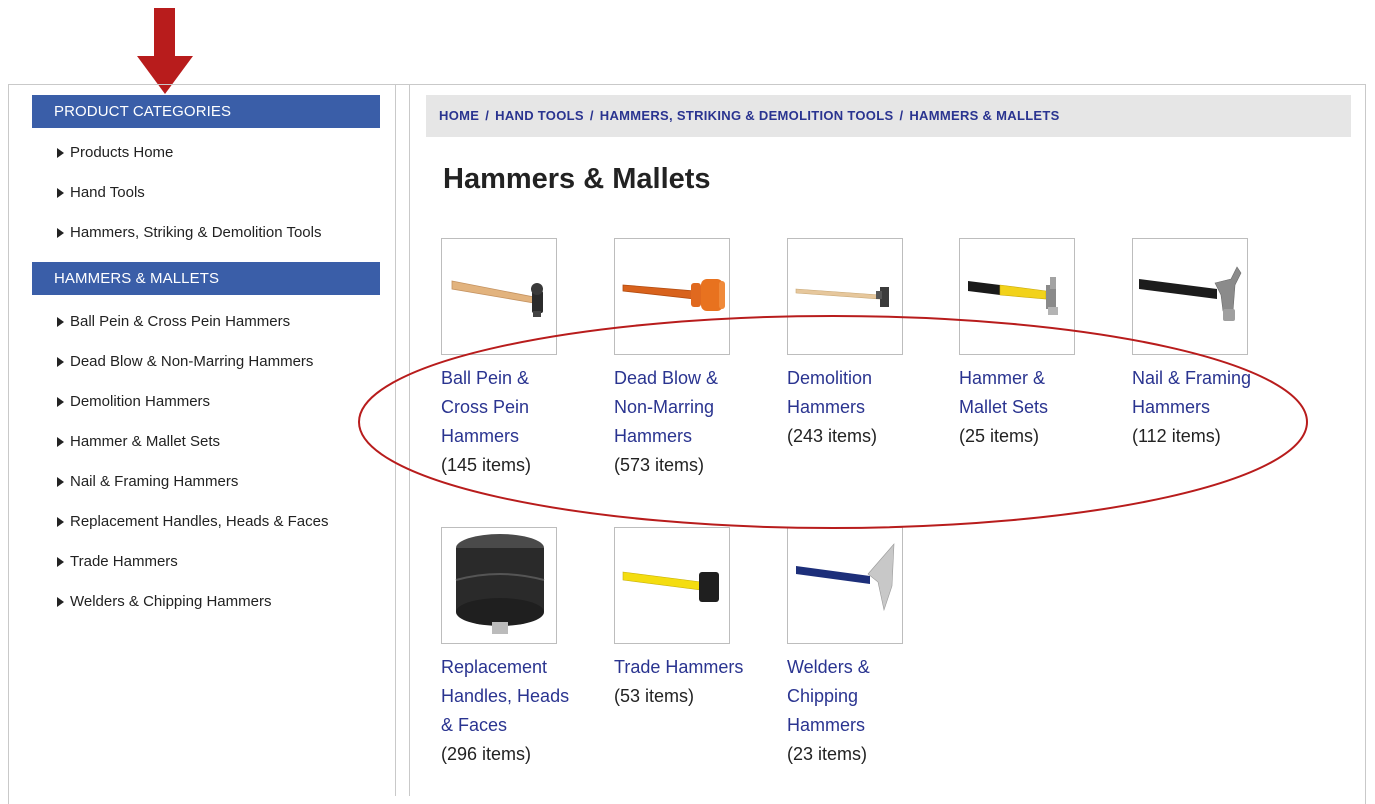 The width and height of the screenshot is (1375, 804). Describe the element at coordinates (145, 441) in the screenshot. I see `sidebar-item-label: Hammer & Mallet Sets` at that location.